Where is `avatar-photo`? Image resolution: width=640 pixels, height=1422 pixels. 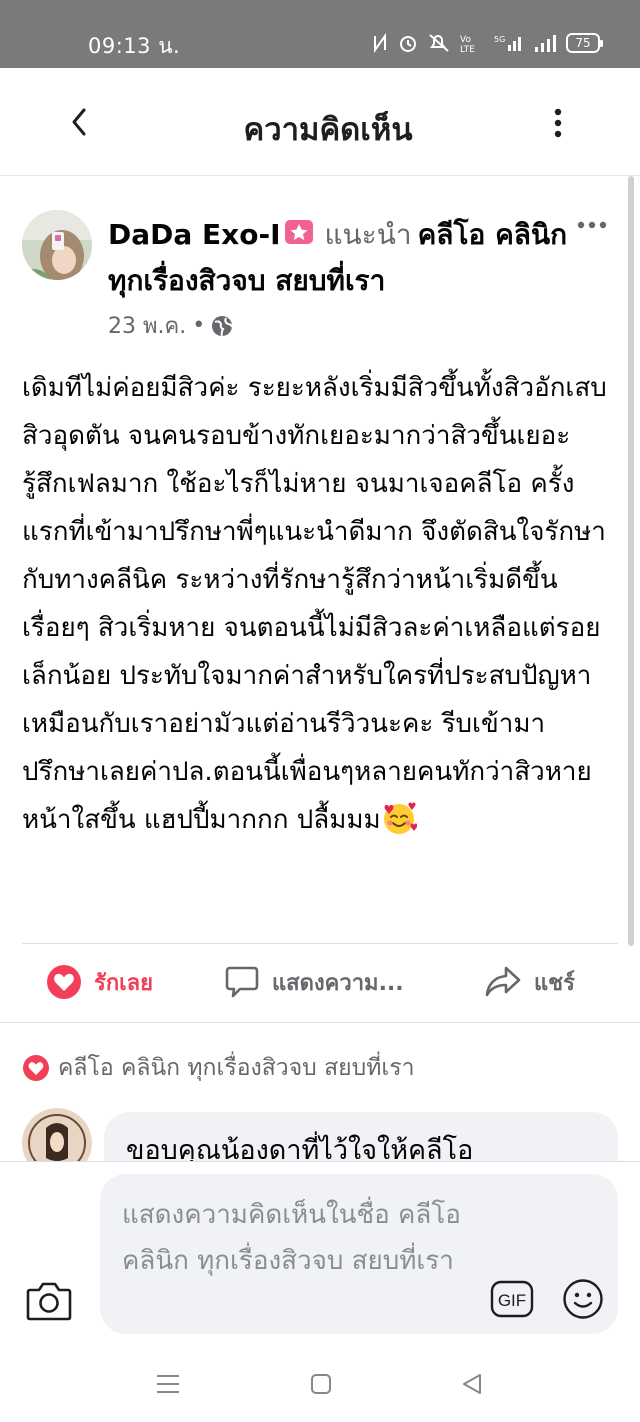 avatar-photo is located at coordinates (57, 245).